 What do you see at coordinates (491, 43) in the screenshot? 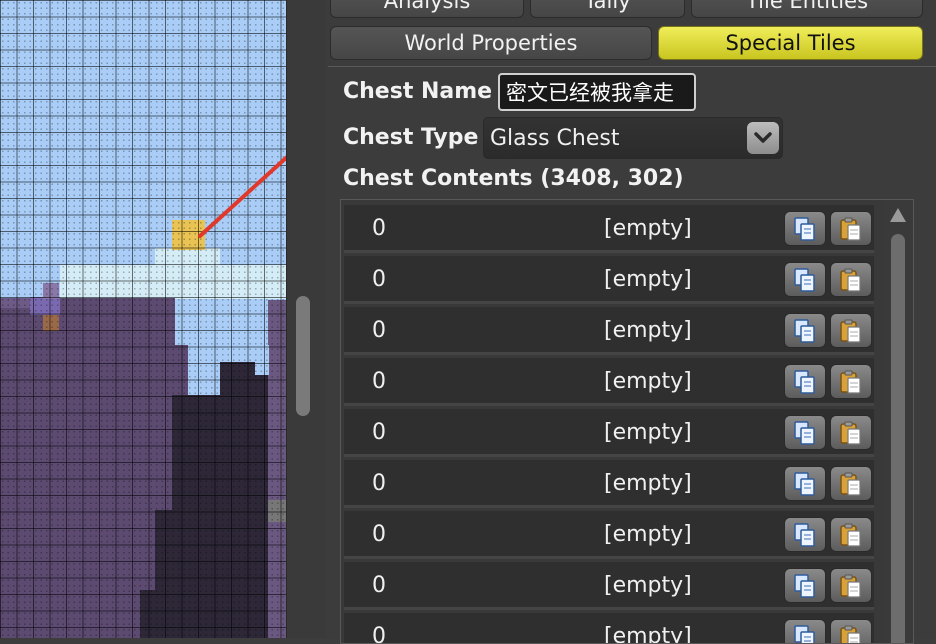
I see `tab-world-properties: World Properties` at bounding box center [491, 43].